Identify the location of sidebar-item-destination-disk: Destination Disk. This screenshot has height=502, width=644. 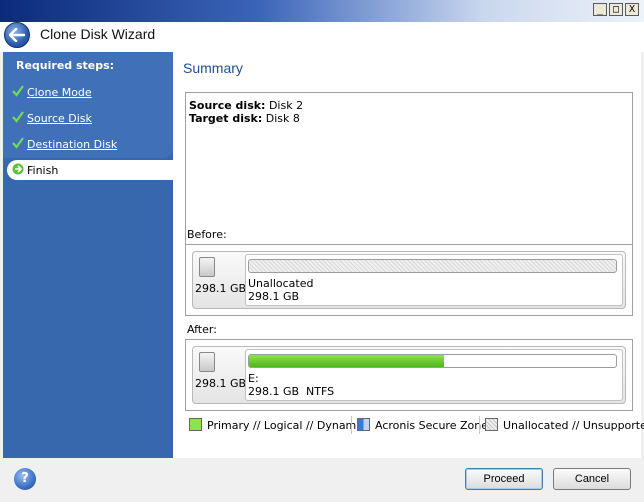
(90, 144).